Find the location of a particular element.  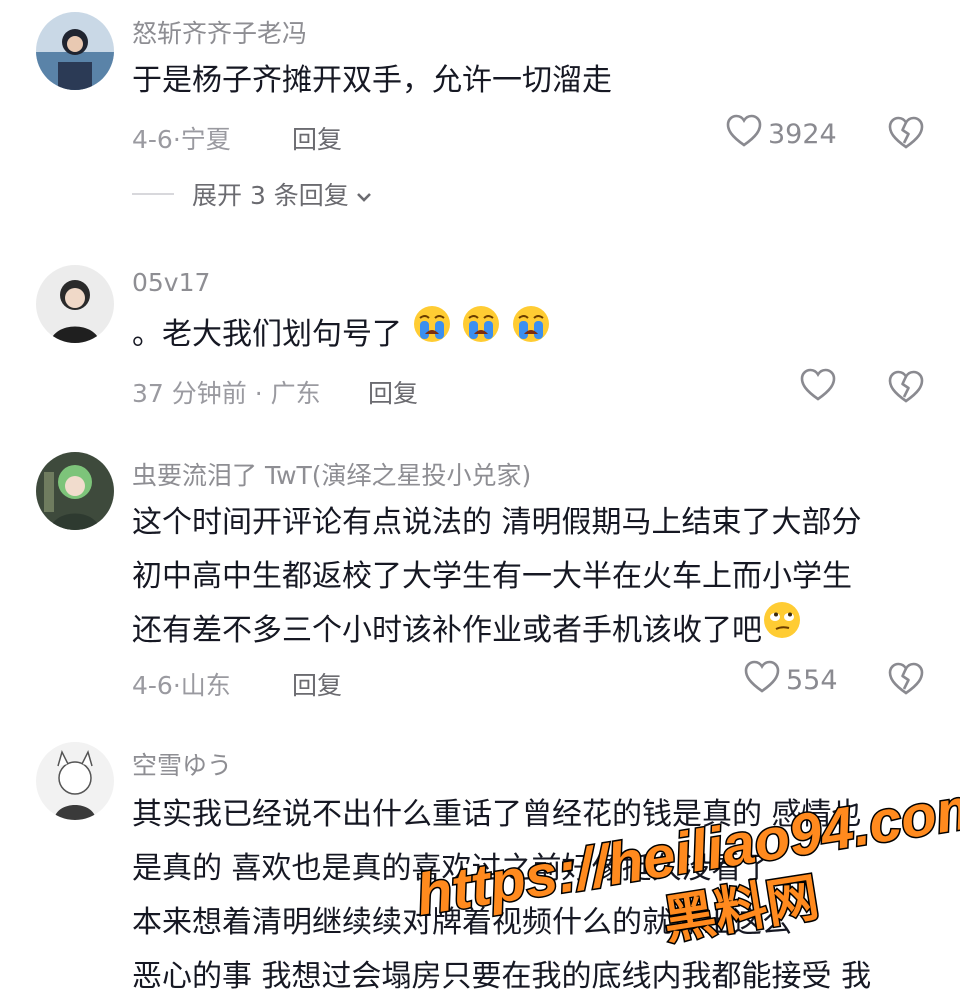

eye-roll-face-emoji is located at coordinates (782, 629).